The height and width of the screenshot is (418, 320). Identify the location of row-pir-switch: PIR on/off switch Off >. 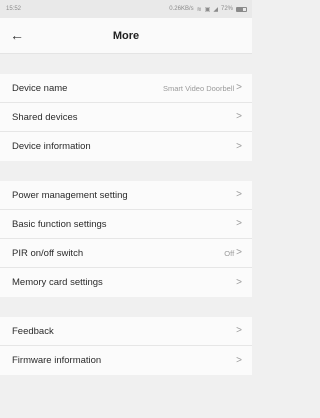
(126, 253).